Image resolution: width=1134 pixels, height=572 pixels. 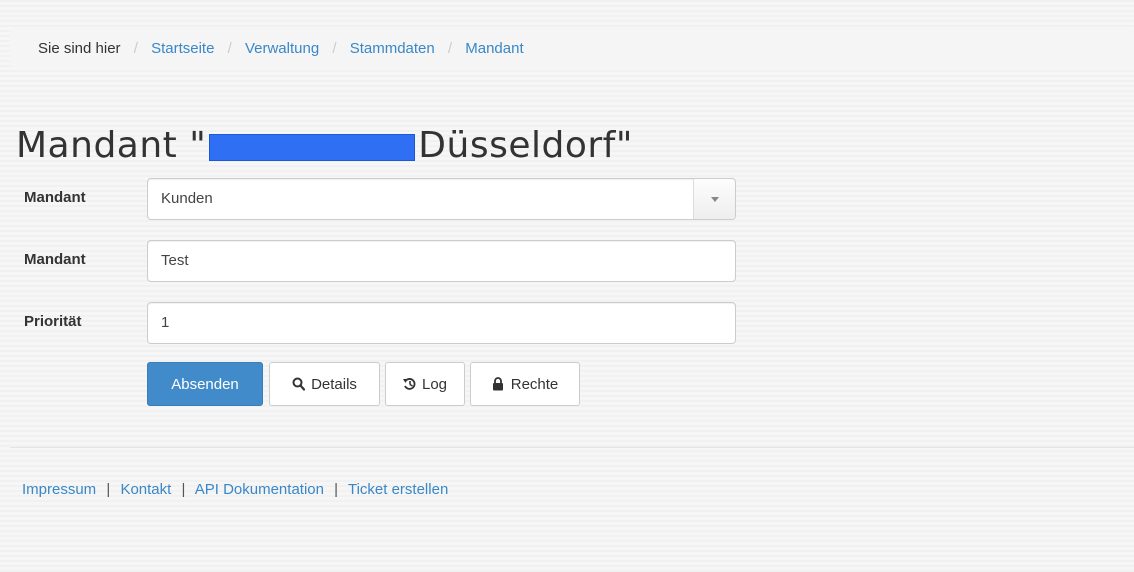 I want to click on footer-link-api-dokumentation: API Dokumentation, so click(x=259, y=489).